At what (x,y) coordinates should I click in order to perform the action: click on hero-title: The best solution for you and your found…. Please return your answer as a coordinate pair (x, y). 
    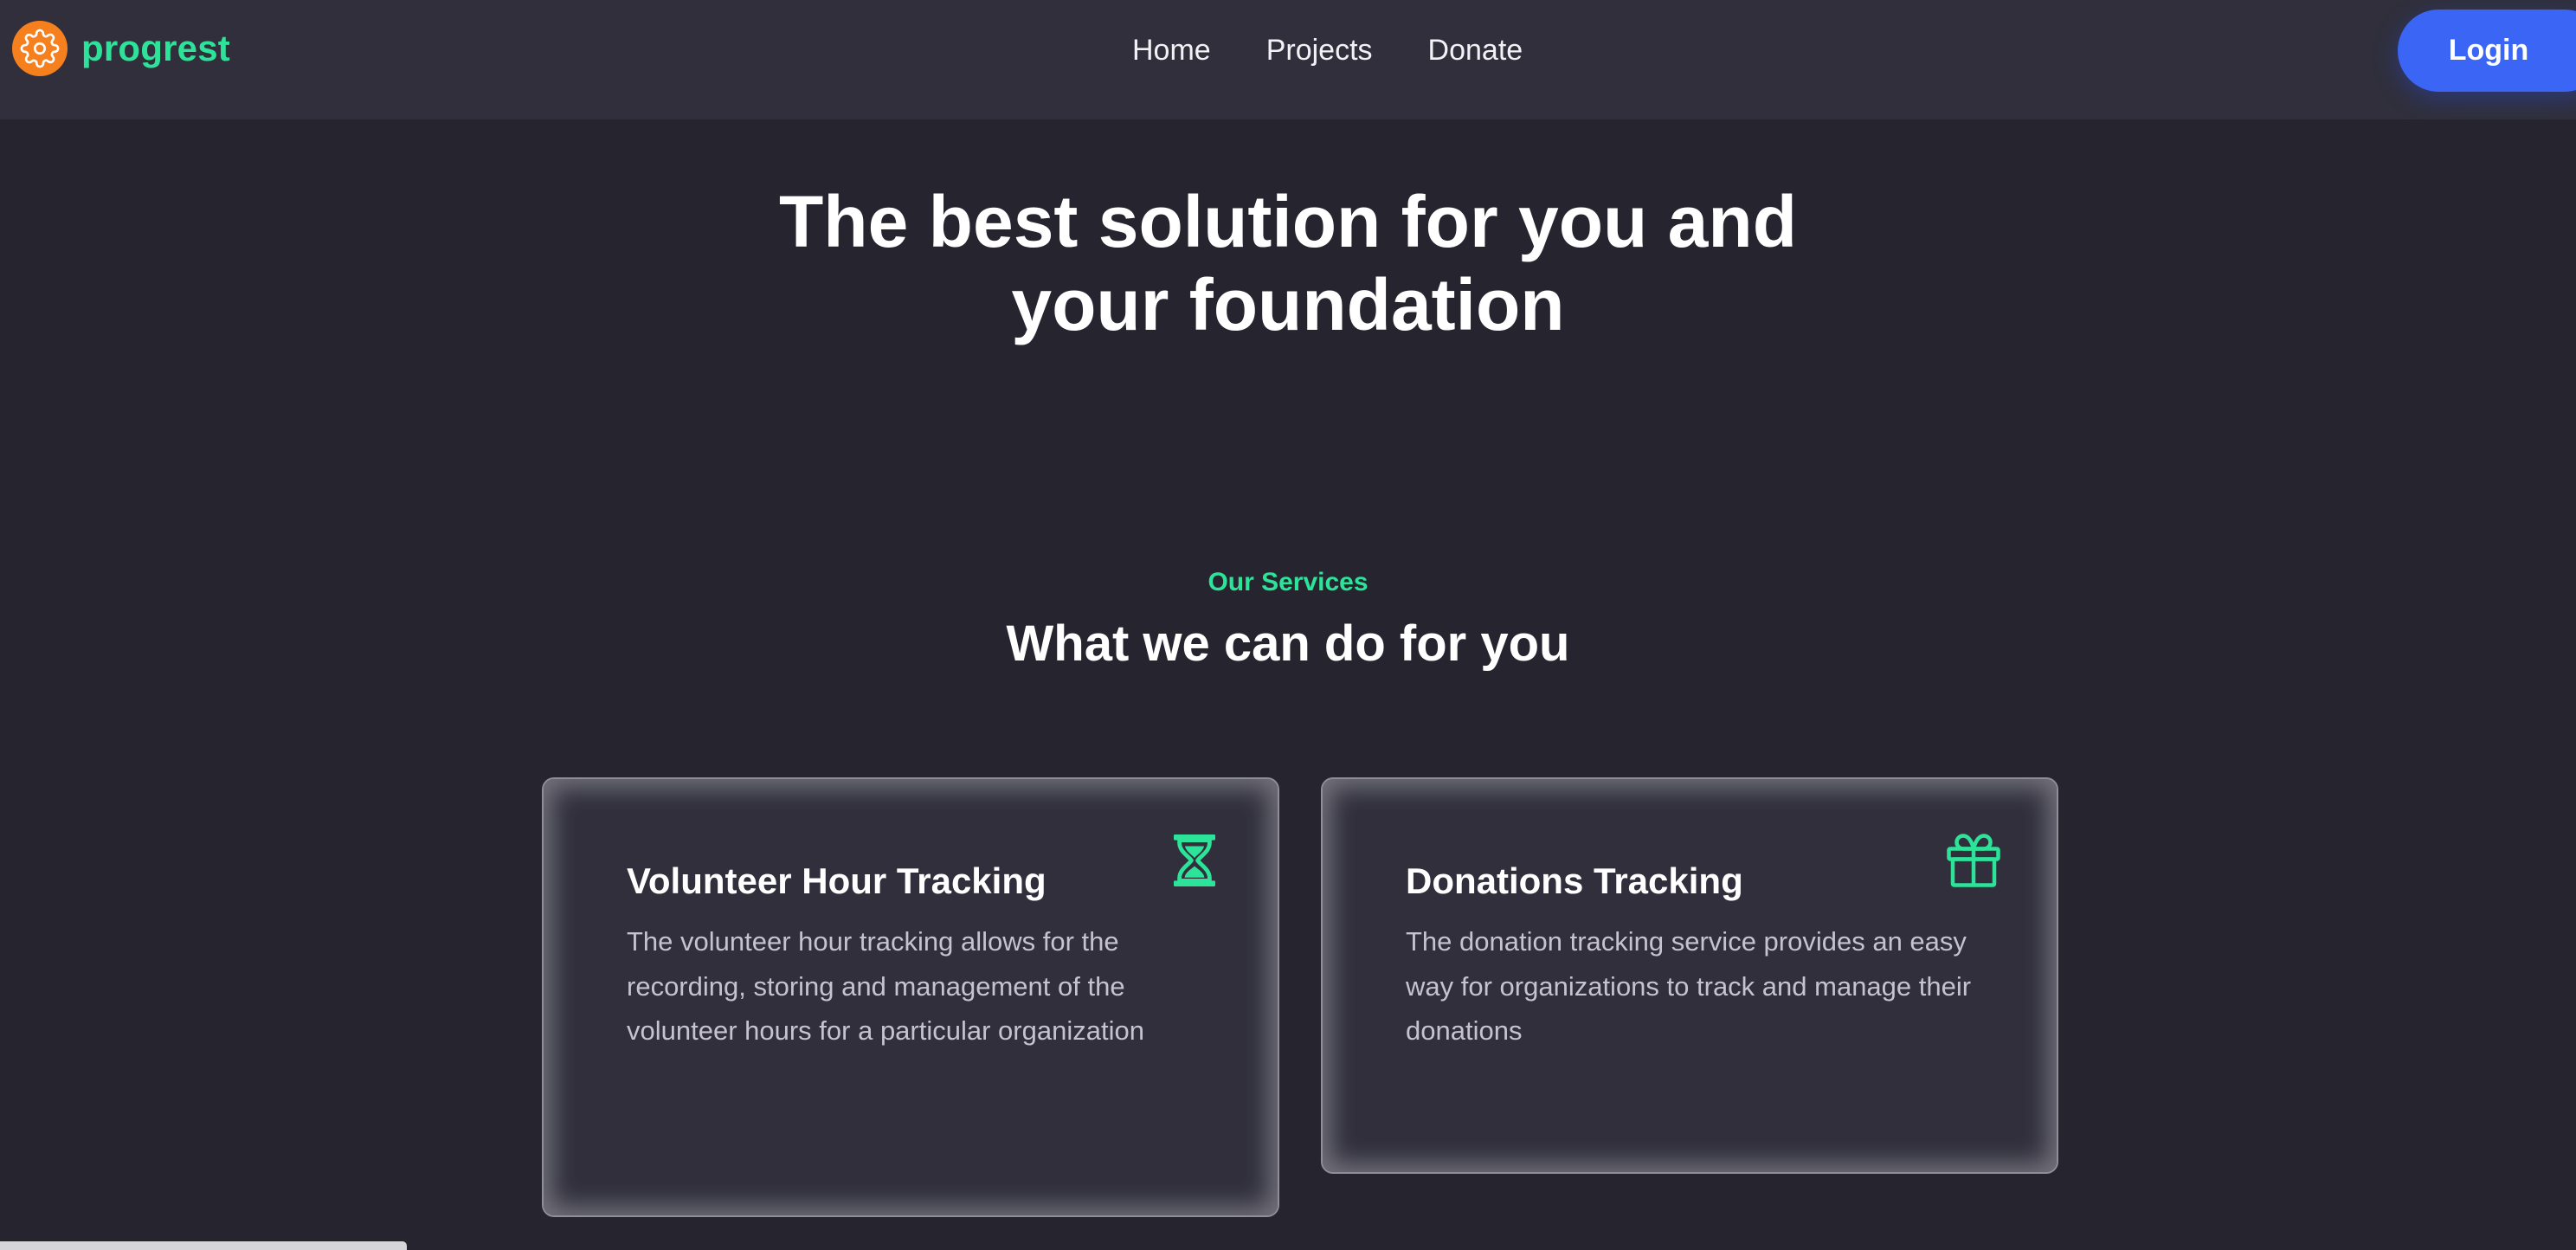
    Looking at the image, I should click on (1288, 263).